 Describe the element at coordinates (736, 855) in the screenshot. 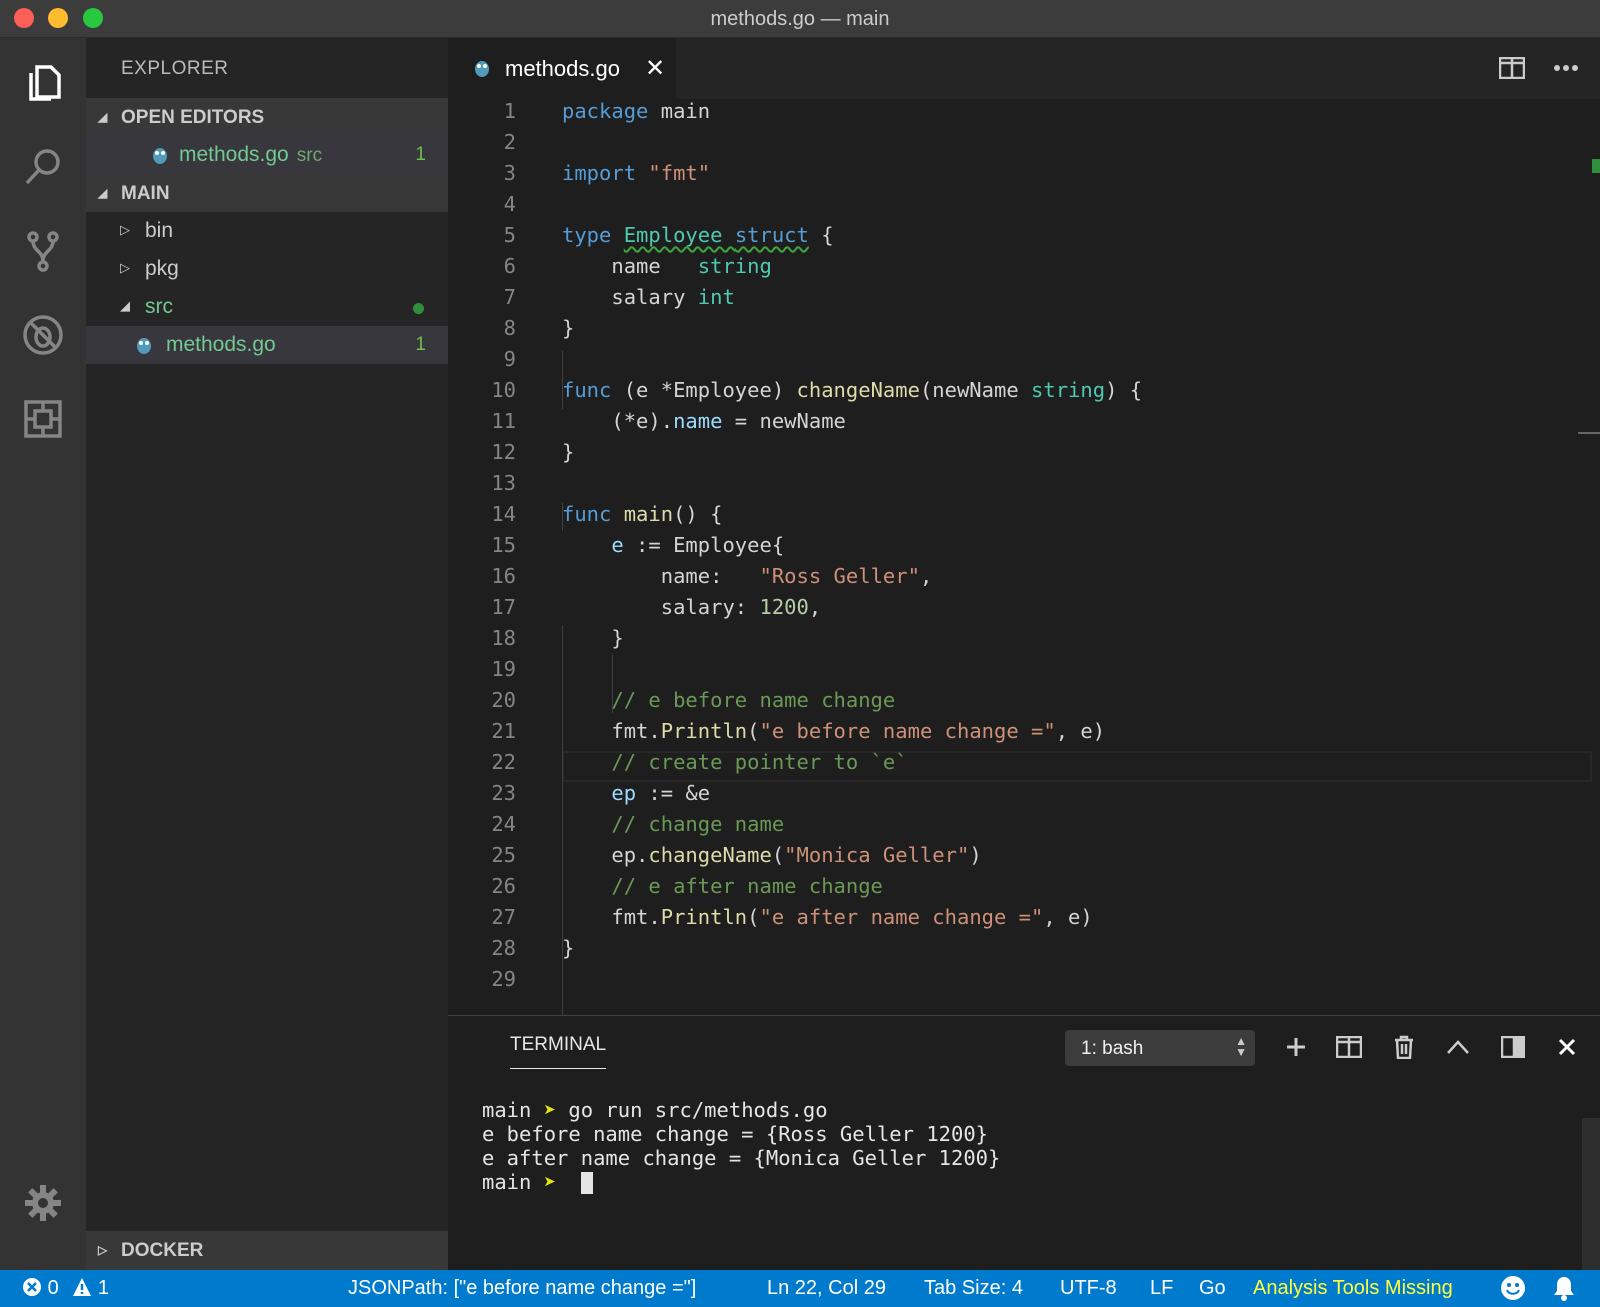

I see `code-line: 25 ep.changeName("Monica Geller")` at that location.